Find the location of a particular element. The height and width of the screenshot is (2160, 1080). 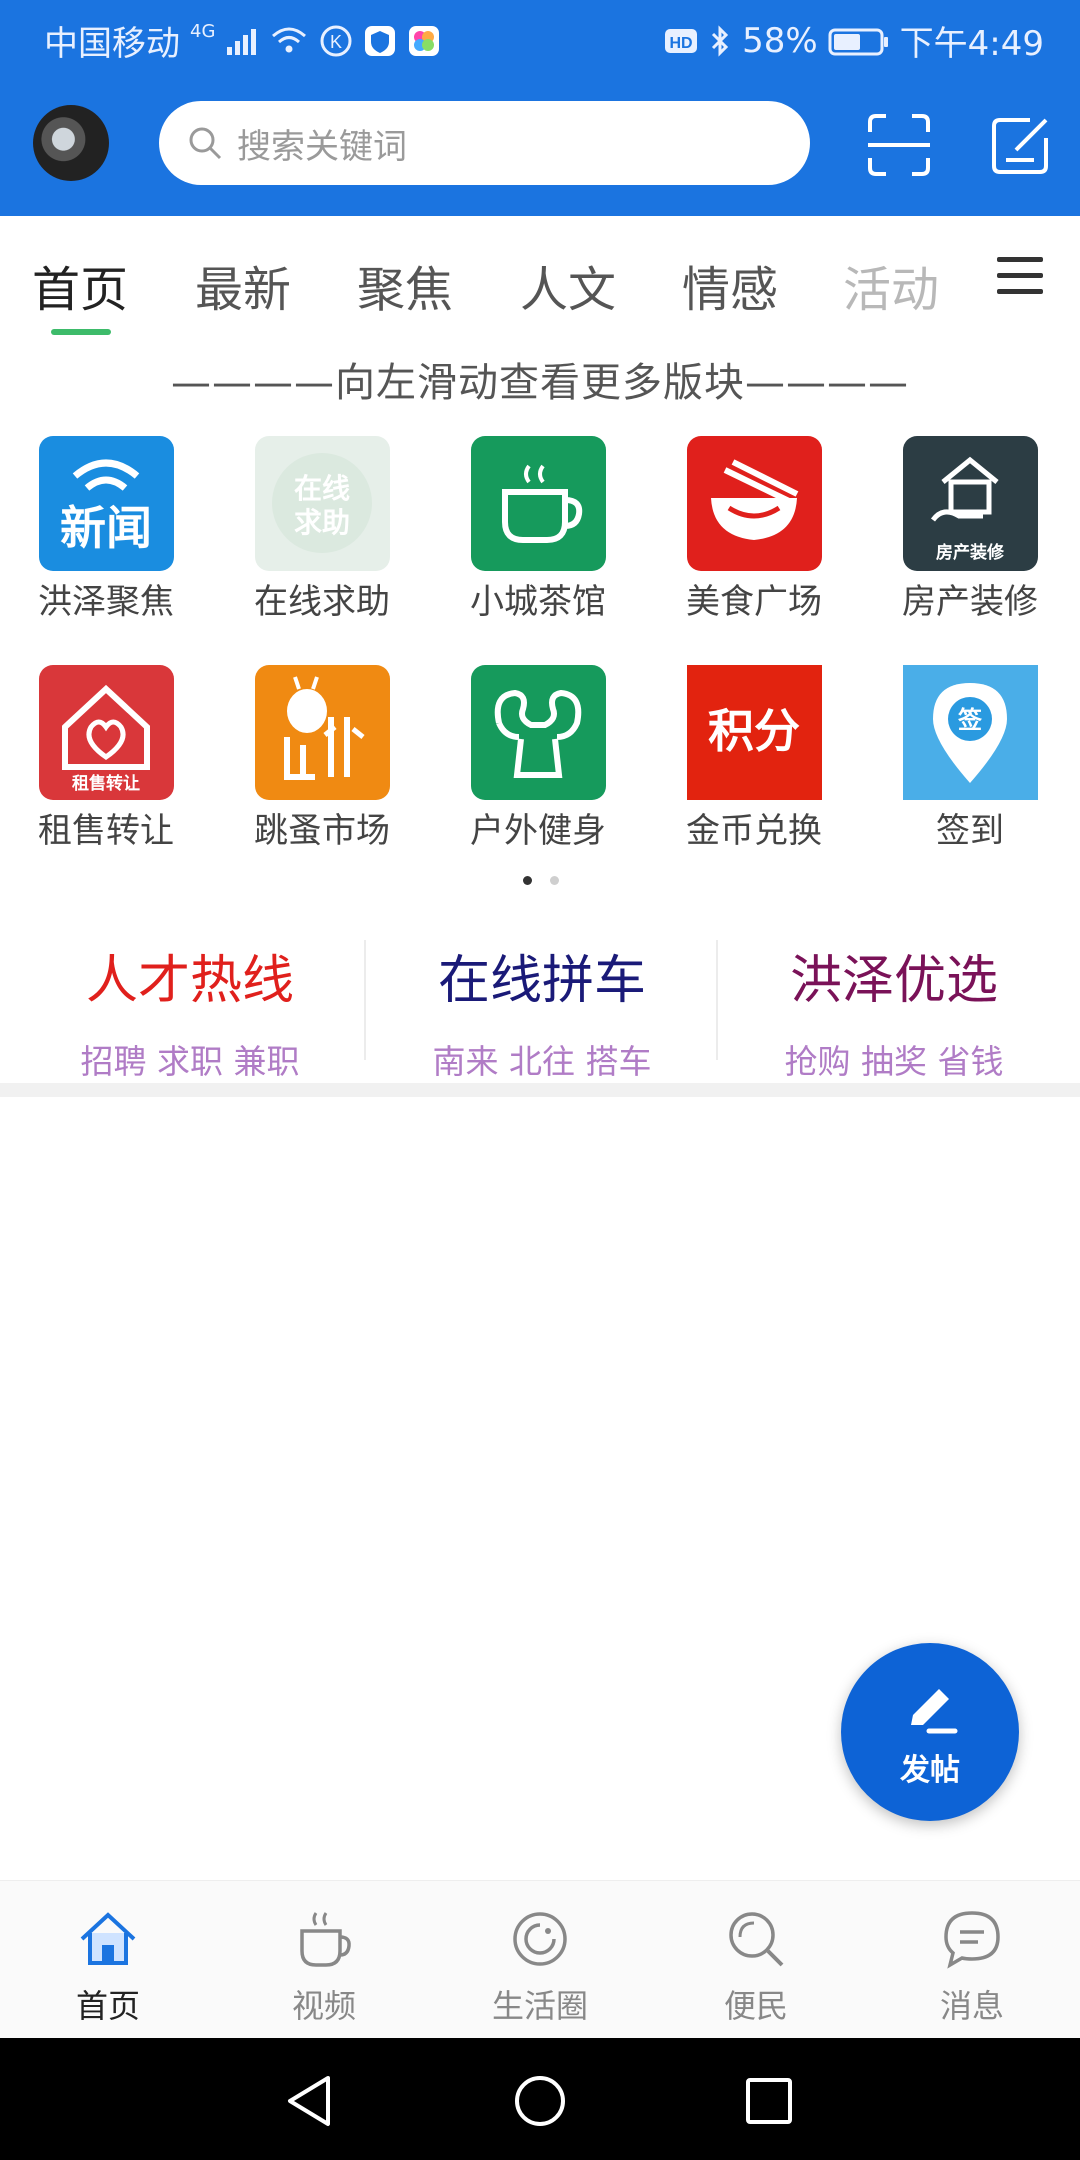

promo-title: 在线拼车 is located at coordinates (541, 981).